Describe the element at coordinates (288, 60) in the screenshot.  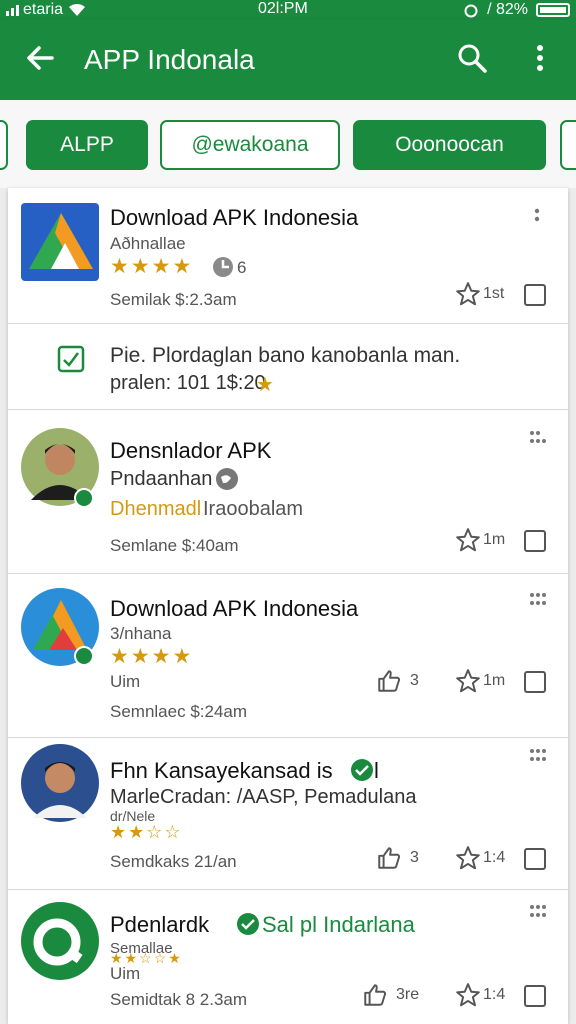
I see `app-bar: APP Indonala` at that location.